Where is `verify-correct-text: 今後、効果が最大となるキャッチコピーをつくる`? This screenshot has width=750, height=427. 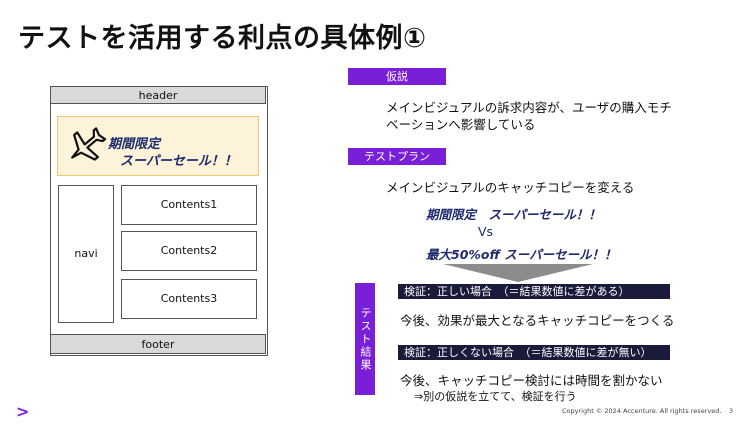
verify-correct-text: 今後、効果が最大となるキャッチコピーをつくる is located at coordinates (537, 320).